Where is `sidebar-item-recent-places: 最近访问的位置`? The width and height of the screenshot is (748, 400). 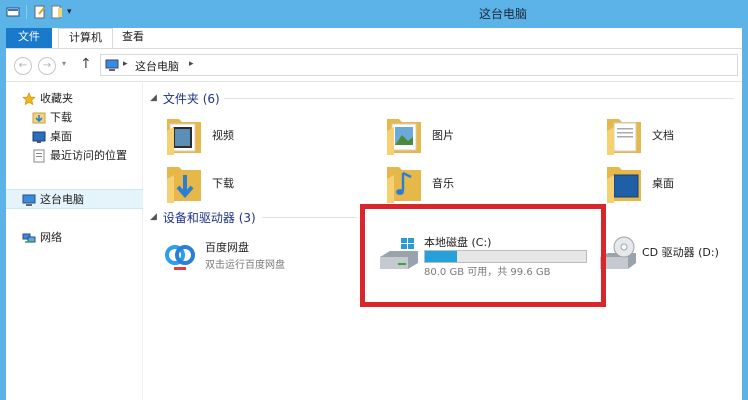 sidebar-item-recent-places: 最近访问的位置 is located at coordinates (74, 156).